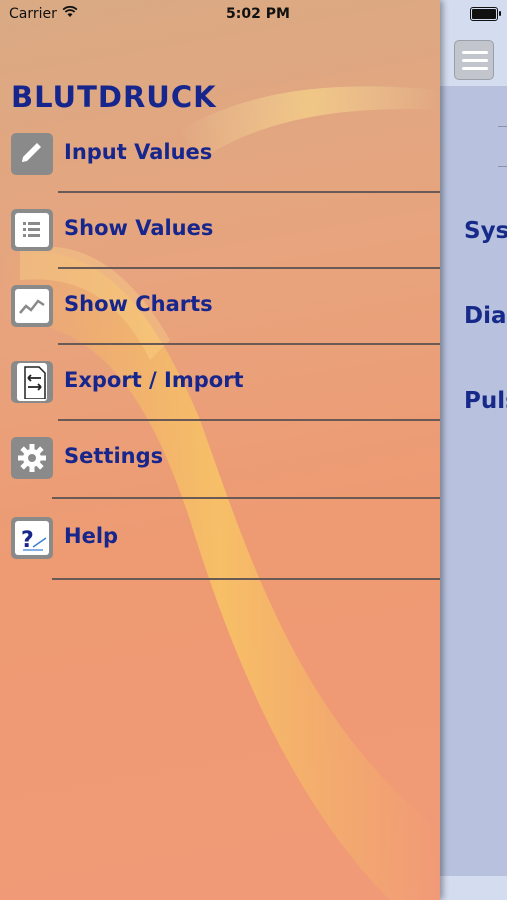 The width and height of the screenshot is (507, 900). I want to click on menu-item-show-values: Show Values, so click(220, 239).